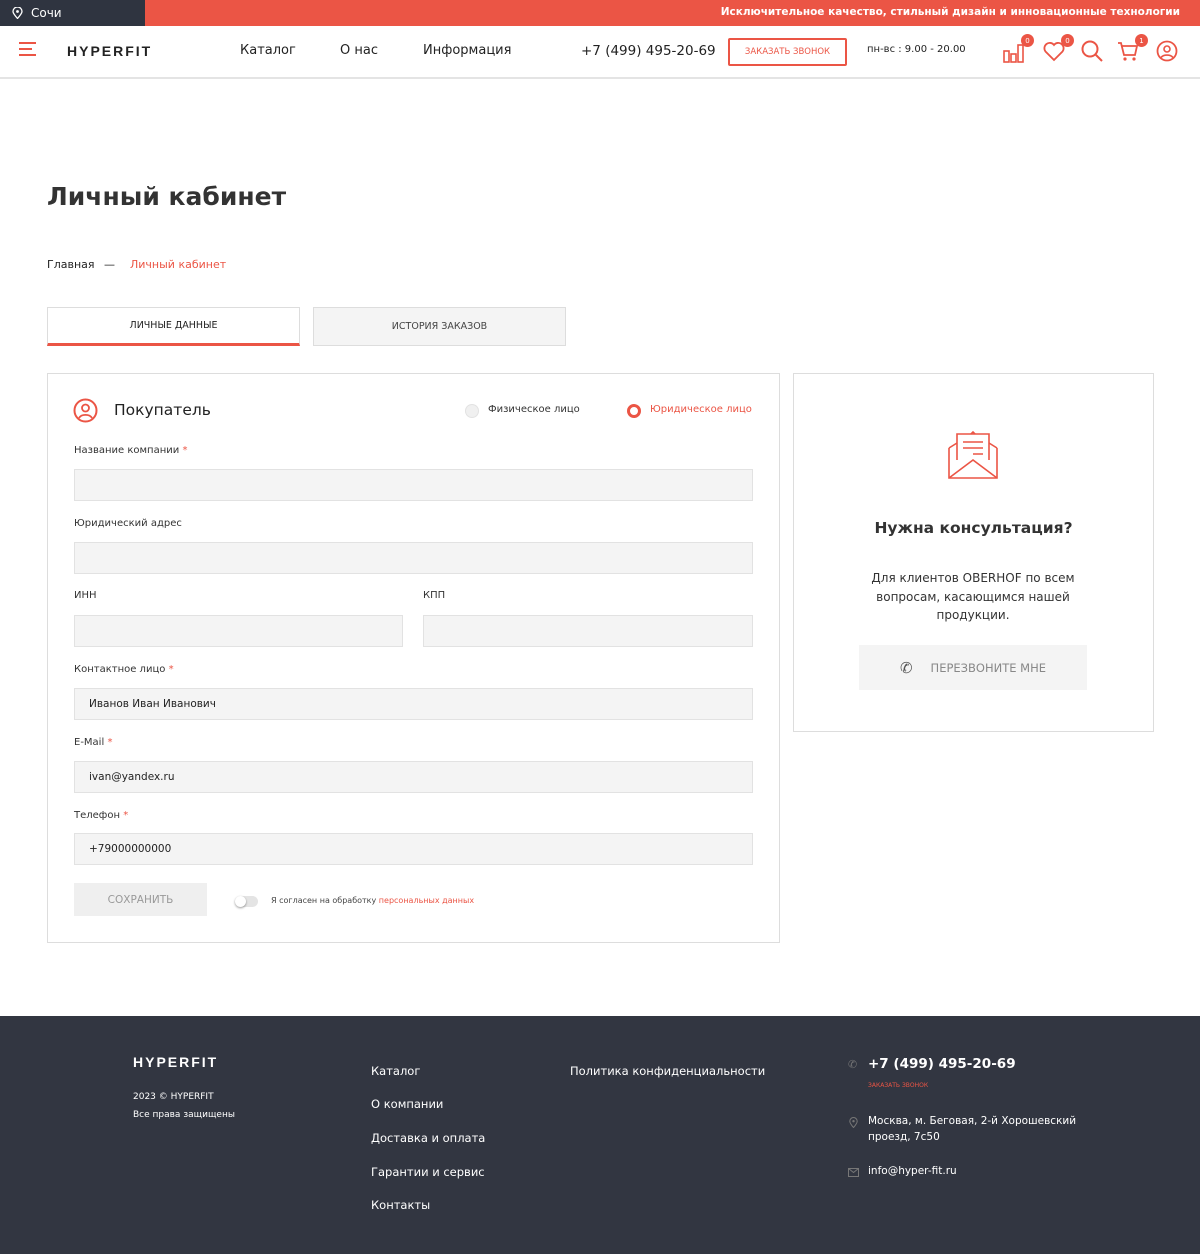 This screenshot has width=1200, height=1254. Describe the element at coordinates (413, 558) in the screenshot. I see `address-input` at that location.